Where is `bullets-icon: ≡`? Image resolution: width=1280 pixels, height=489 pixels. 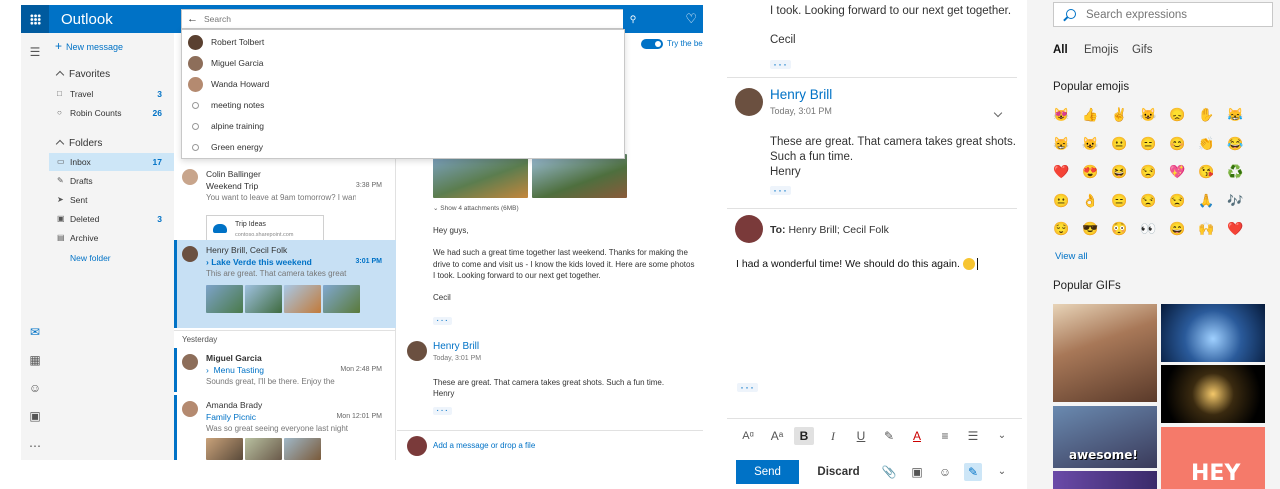
bullets-icon: ≡ is located at coordinates (945, 436).